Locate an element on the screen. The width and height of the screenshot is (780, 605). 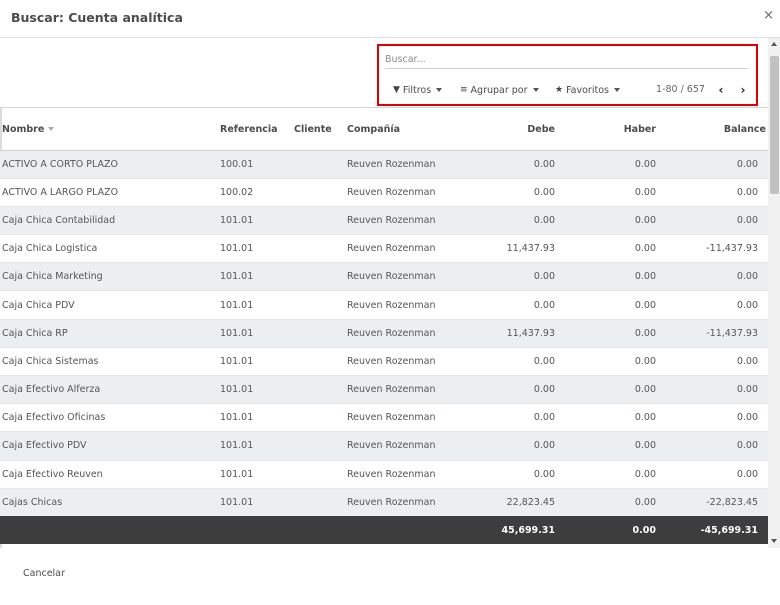
cell-nombre: Caja Chica RP is located at coordinates (109, 333).